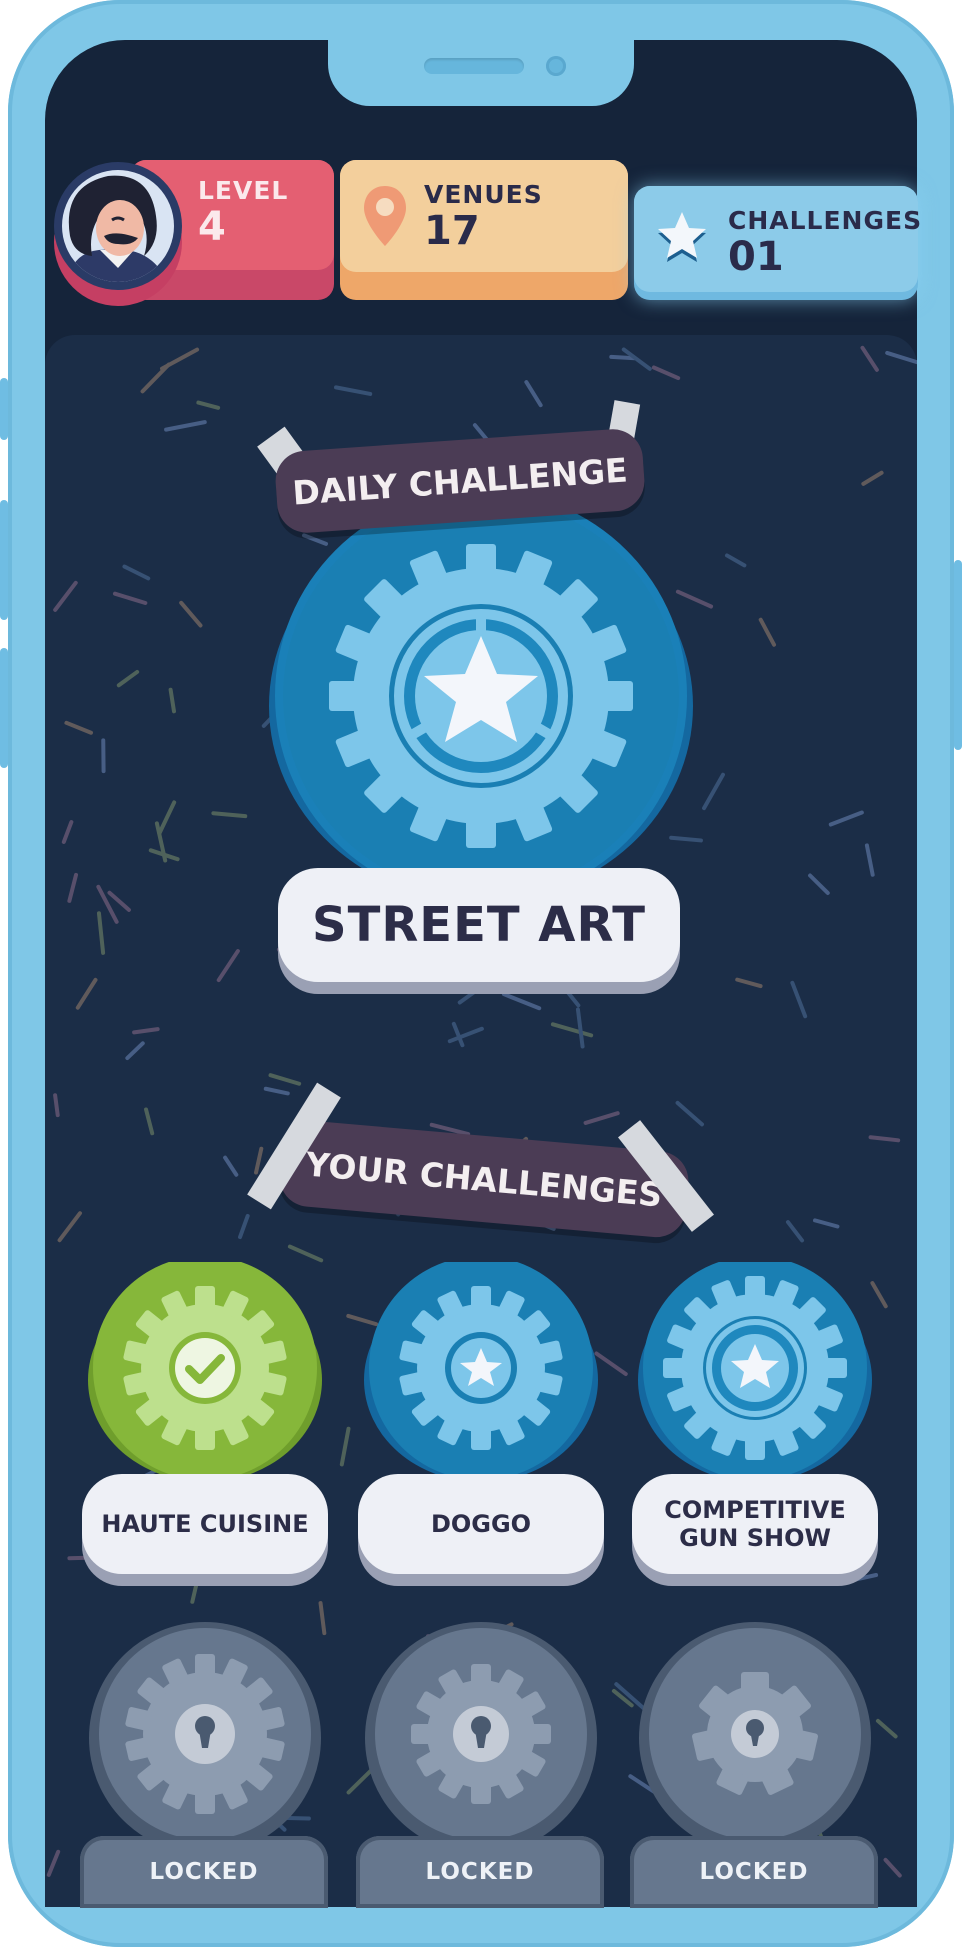 Image resolution: width=962 pixels, height=1947 pixels. I want to click on daily-challenge-title-button: STREET ART, so click(479, 925).